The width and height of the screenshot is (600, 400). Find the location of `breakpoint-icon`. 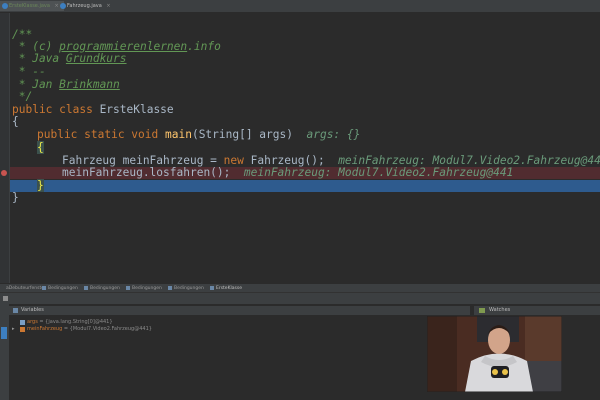

breakpoint-icon is located at coordinates (4, 173).